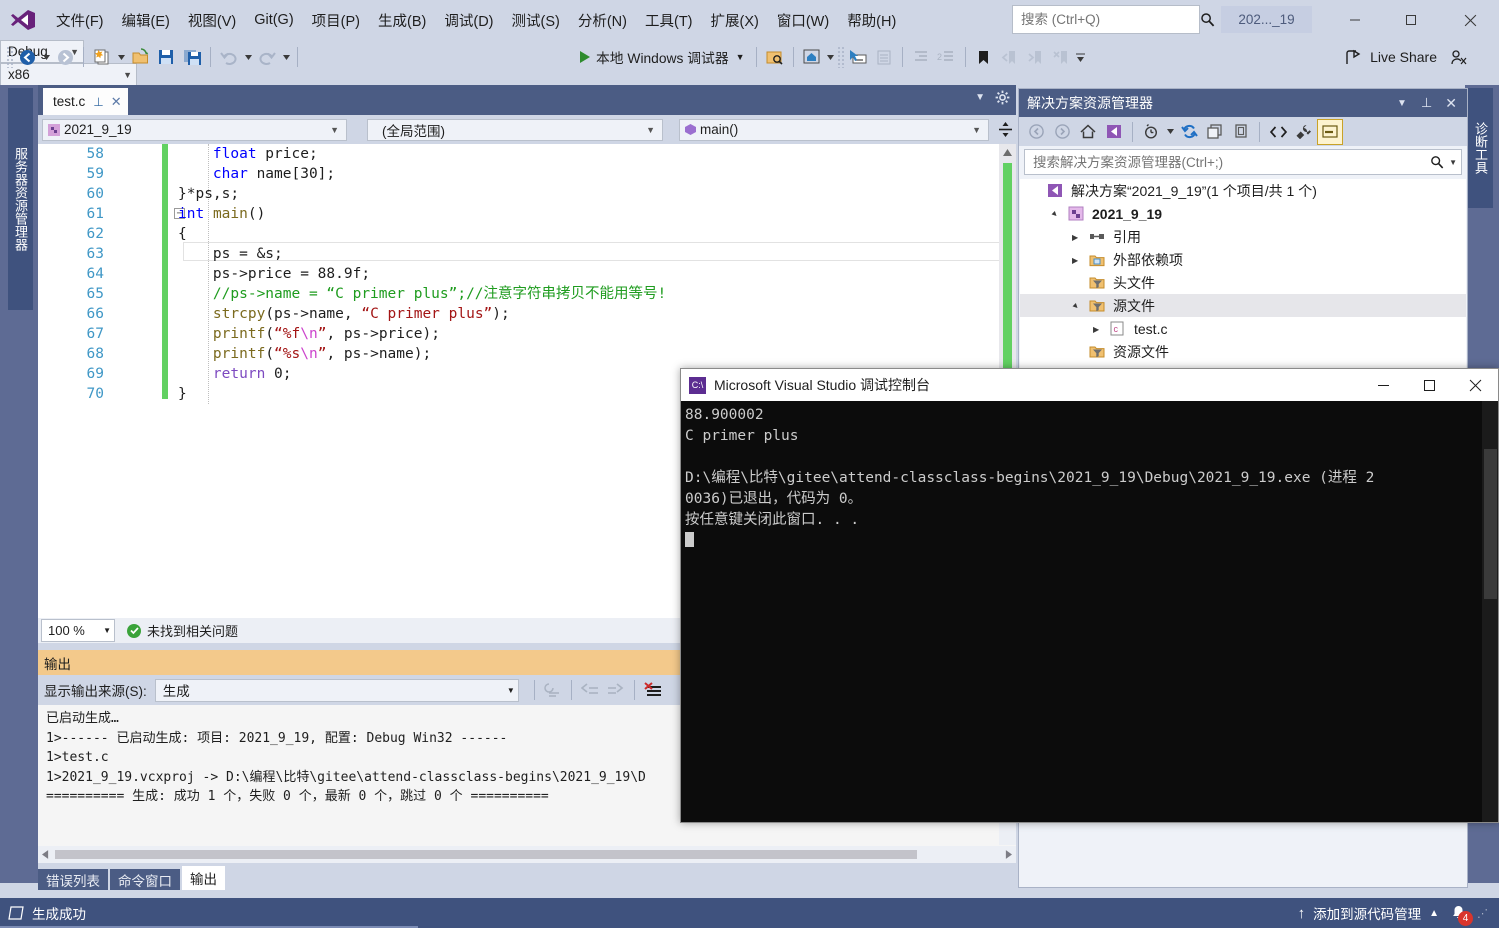 This screenshot has width=1499, height=928. I want to click on console-maximize-button, so click(1429, 385).